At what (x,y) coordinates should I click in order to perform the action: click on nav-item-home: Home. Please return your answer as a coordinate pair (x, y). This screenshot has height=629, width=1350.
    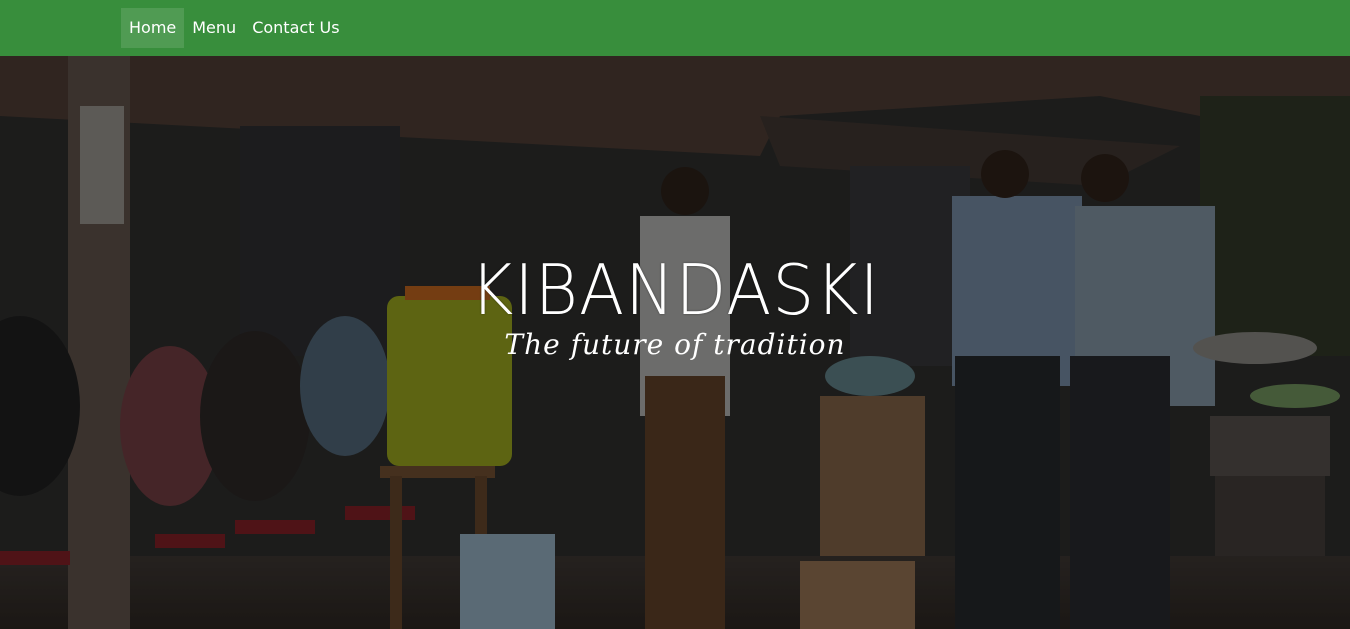
    Looking at the image, I should click on (153, 28).